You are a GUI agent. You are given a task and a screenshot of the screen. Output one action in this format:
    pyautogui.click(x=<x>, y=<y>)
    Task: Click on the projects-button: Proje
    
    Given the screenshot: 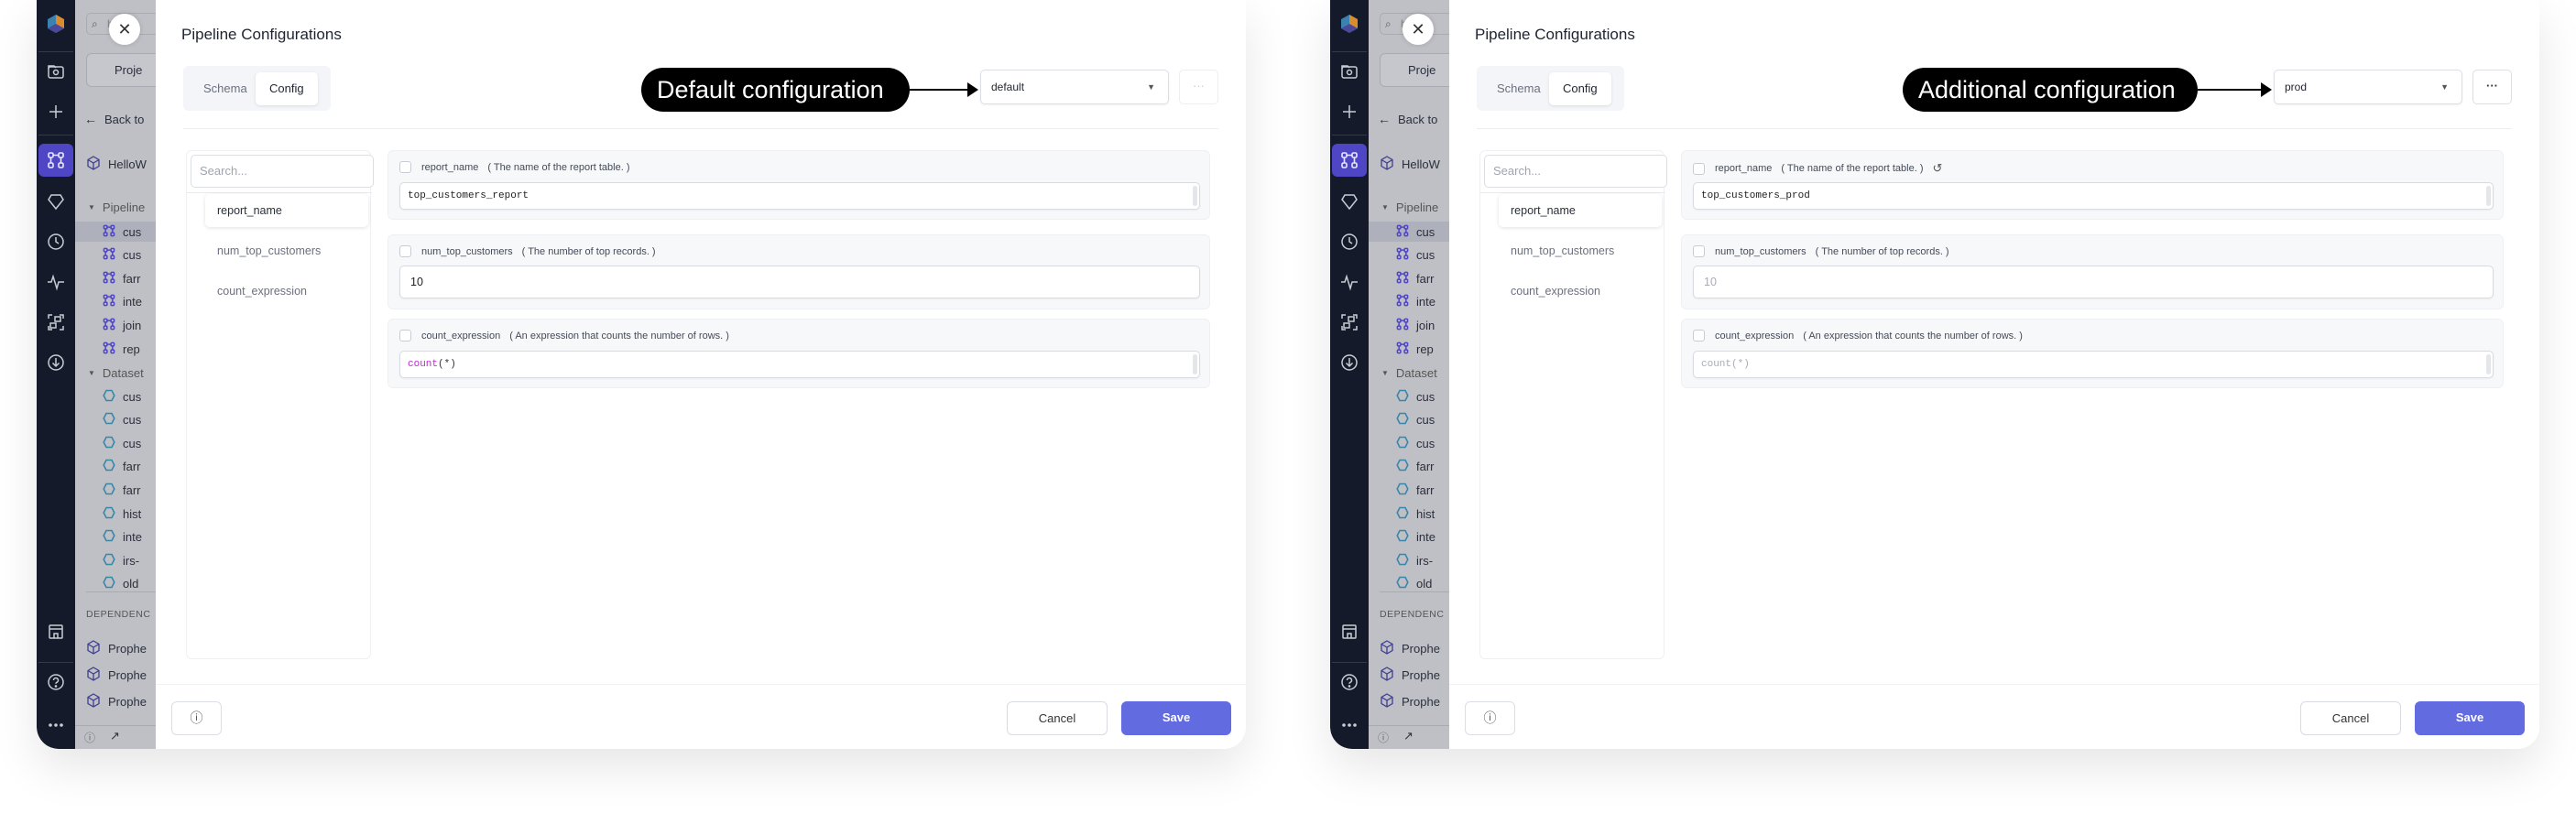 What is the action you would take?
    pyautogui.click(x=1415, y=70)
    